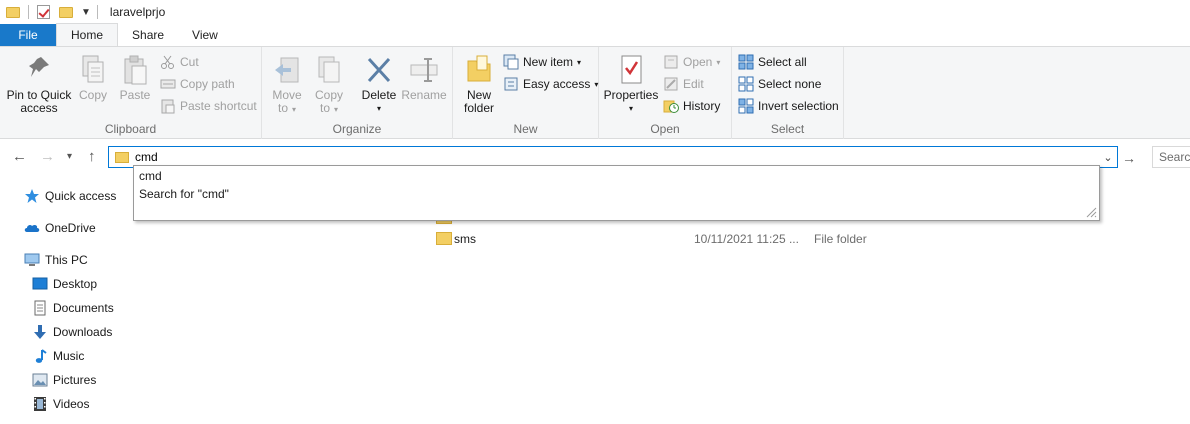  I want to click on nav-desktop: Desktop, so click(64, 284).